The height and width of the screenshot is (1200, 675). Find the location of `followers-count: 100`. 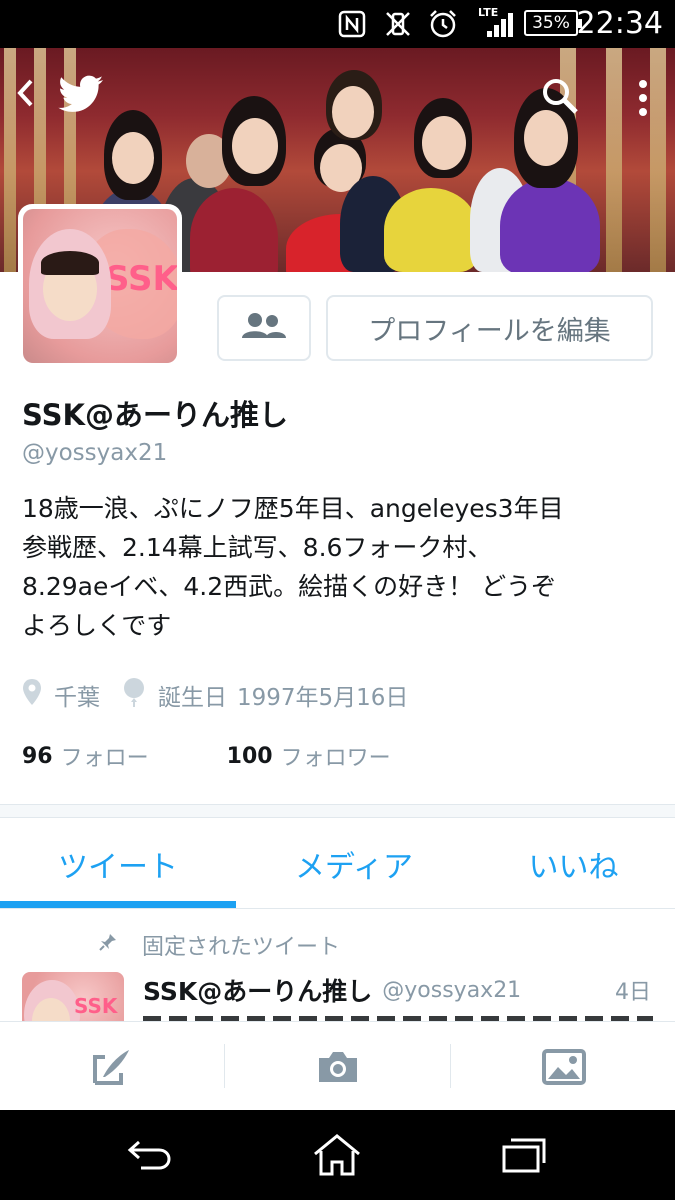

followers-count: 100 is located at coordinates (249, 756).